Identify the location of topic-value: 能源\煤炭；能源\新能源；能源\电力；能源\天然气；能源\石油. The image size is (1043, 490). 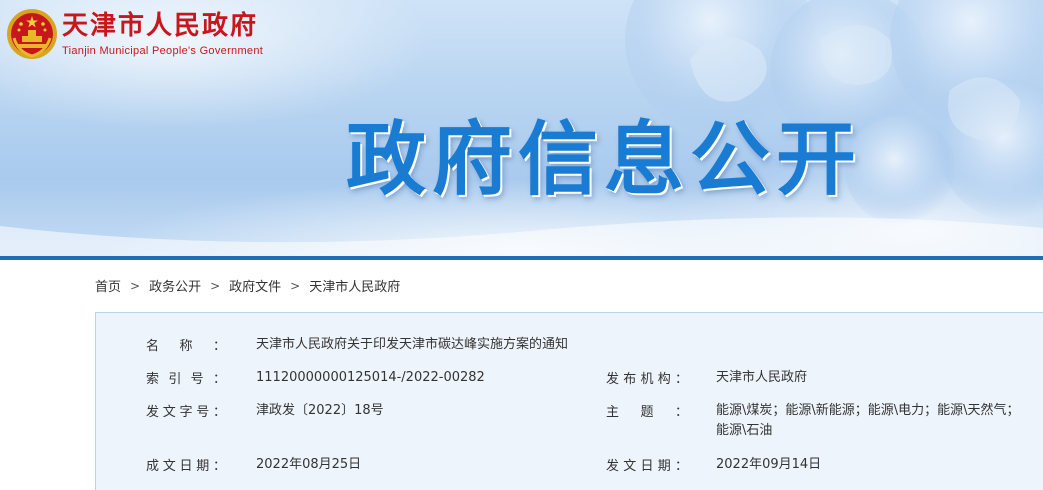
(868, 420).